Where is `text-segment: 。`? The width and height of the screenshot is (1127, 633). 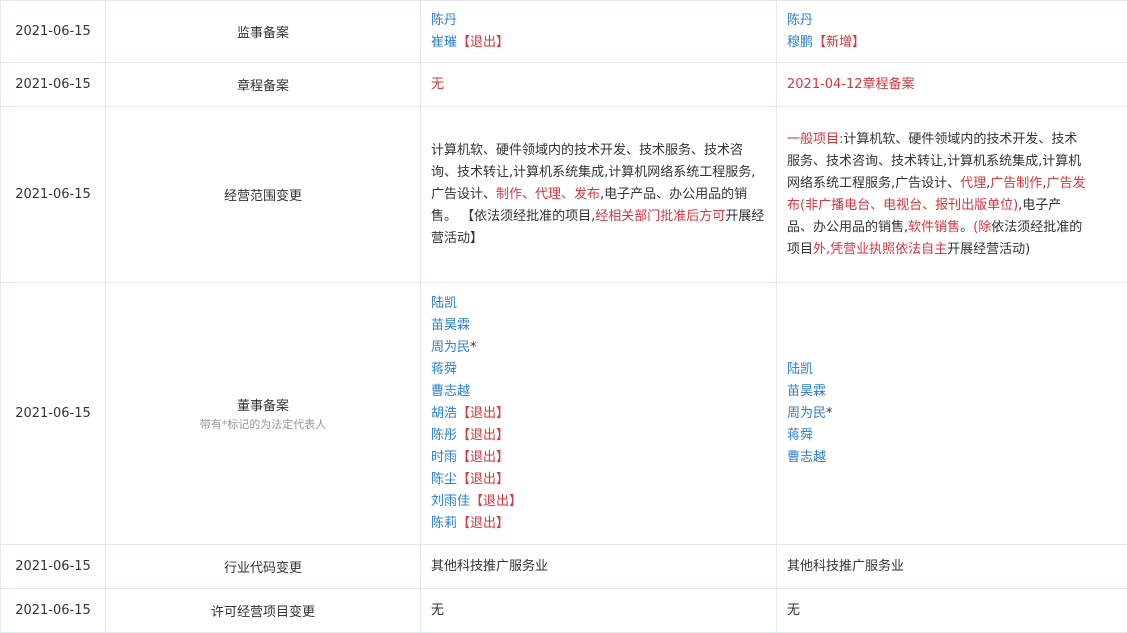
text-segment: 。 is located at coordinates (966, 227).